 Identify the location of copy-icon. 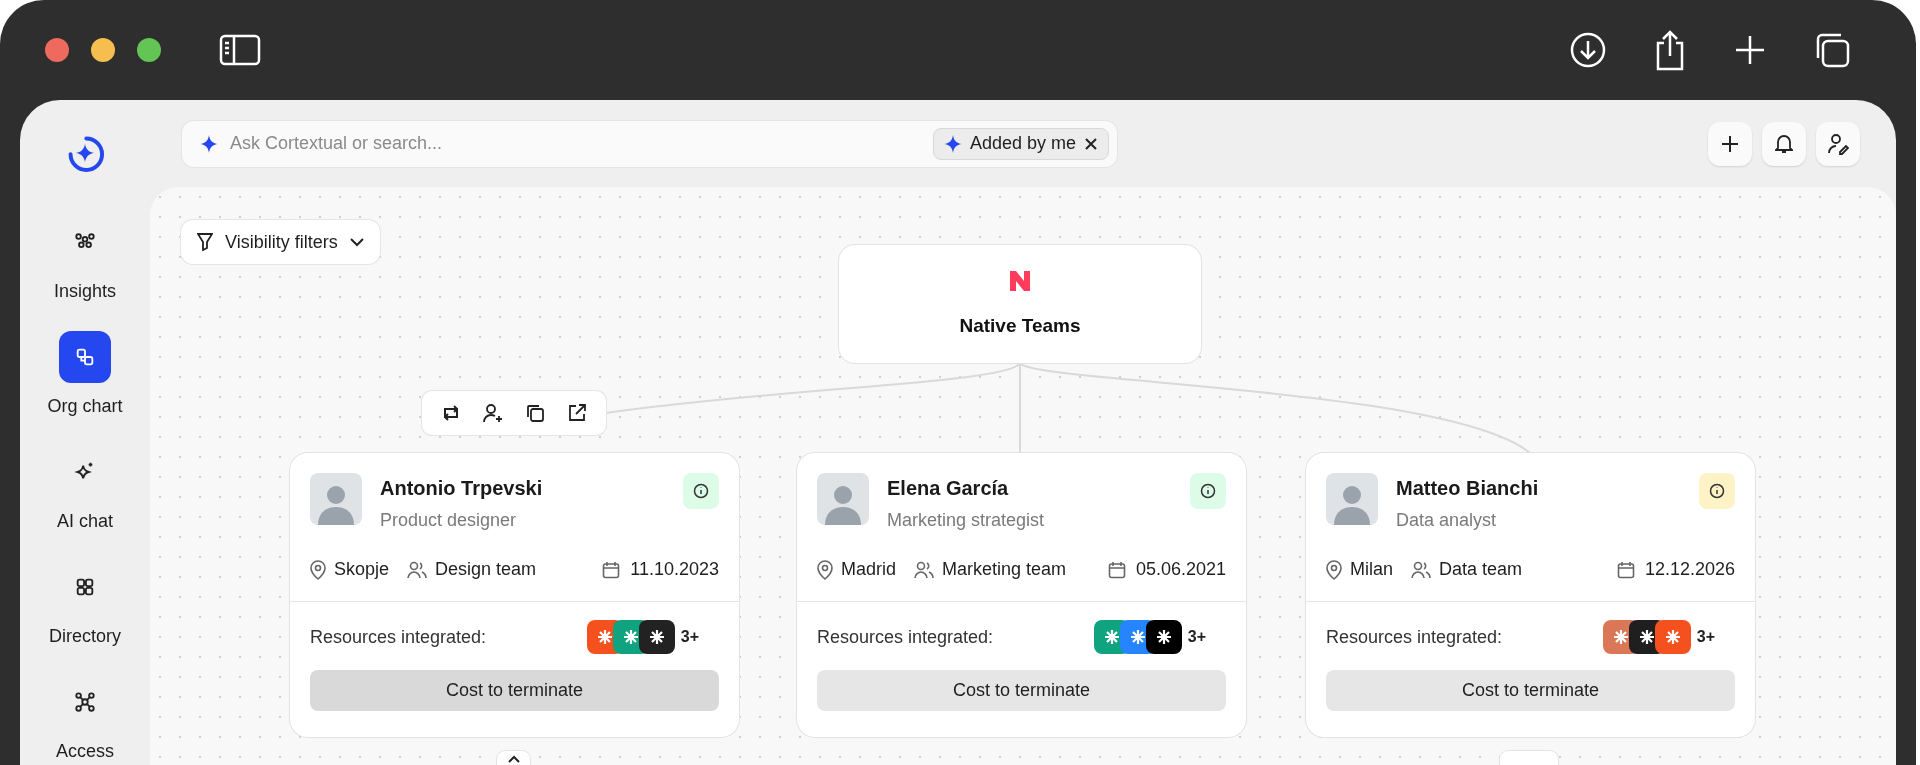
(535, 413).